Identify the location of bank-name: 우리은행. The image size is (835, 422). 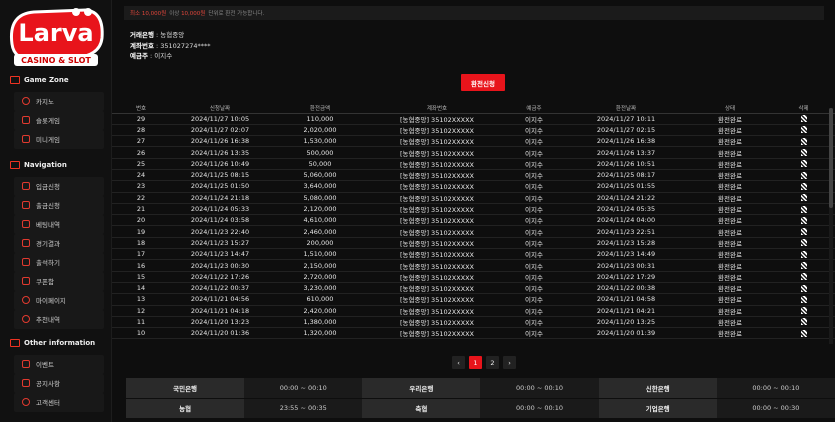
(421, 388).